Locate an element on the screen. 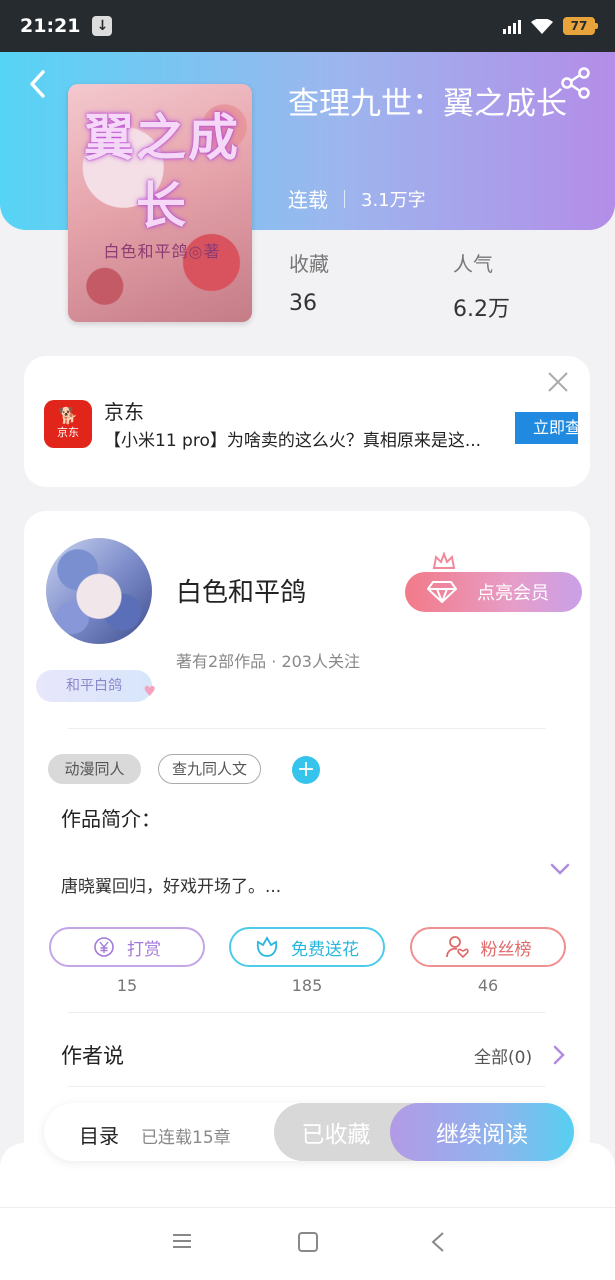  book-stats: 收藏 36 人气 6.2万 is located at coordinates (452, 285).